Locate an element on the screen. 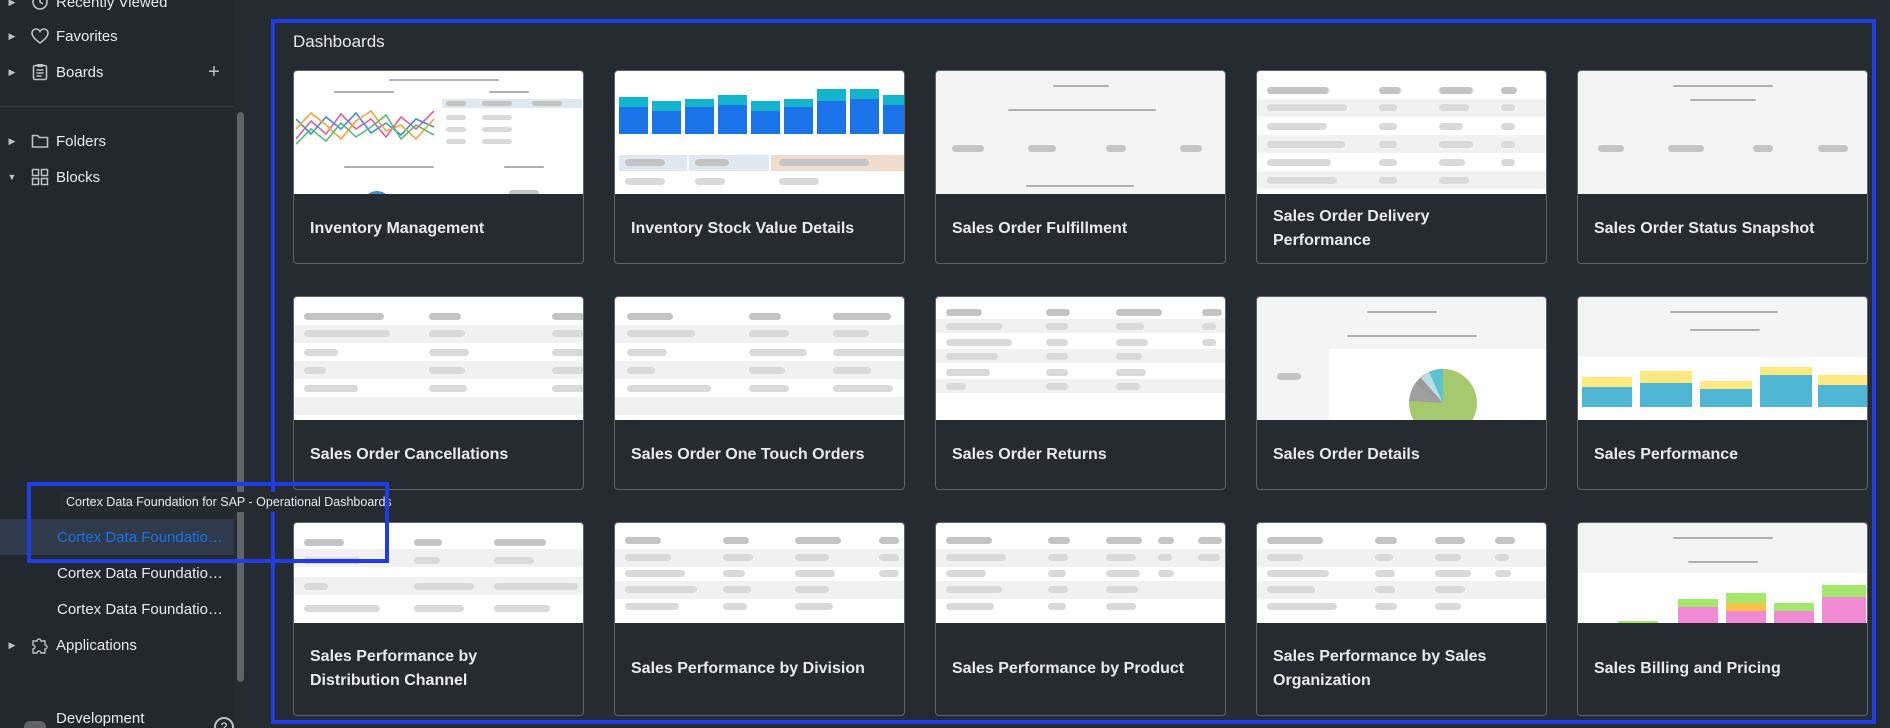 This screenshot has height=728, width=1890. puzzle-icon is located at coordinates (40, 645).